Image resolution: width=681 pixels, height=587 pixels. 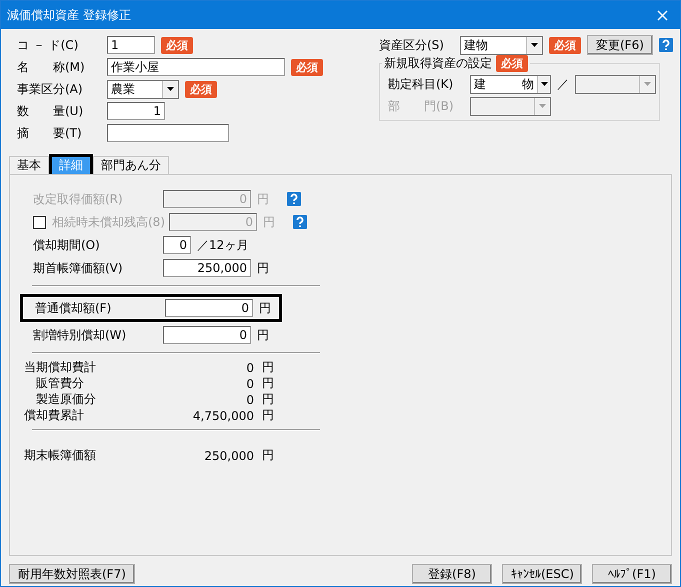 I want to click on window-title: 減価償却資産 登録修正, so click(x=69, y=15).